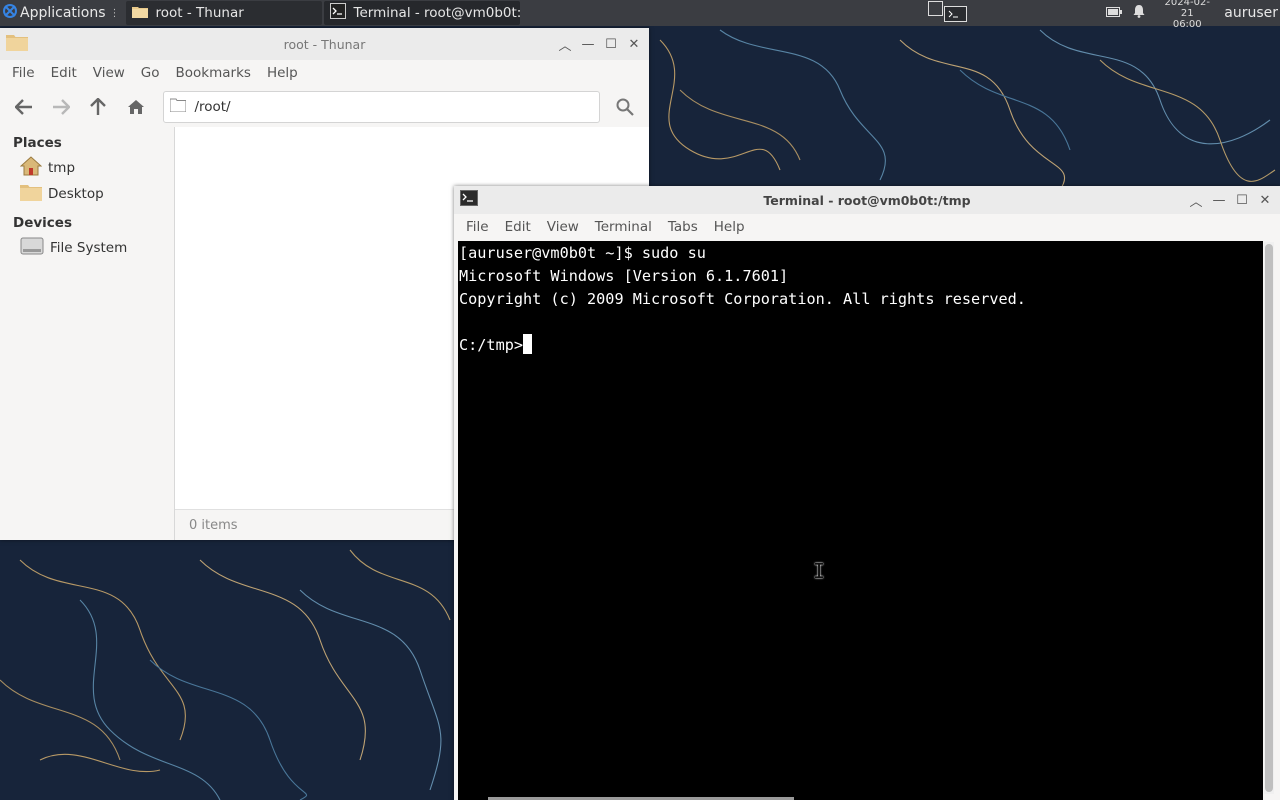  I want to click on menu-tabs: Tabs, so click(683, 227).